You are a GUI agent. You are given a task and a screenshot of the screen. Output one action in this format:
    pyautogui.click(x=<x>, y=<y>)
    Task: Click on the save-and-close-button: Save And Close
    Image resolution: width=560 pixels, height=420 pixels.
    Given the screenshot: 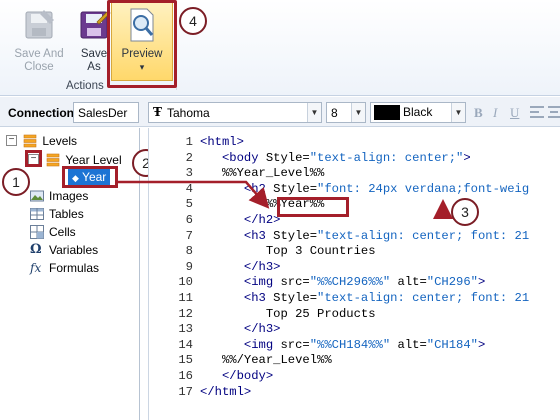 What is the action you would take?
    pyautogui.click(x=39, y=44)
    